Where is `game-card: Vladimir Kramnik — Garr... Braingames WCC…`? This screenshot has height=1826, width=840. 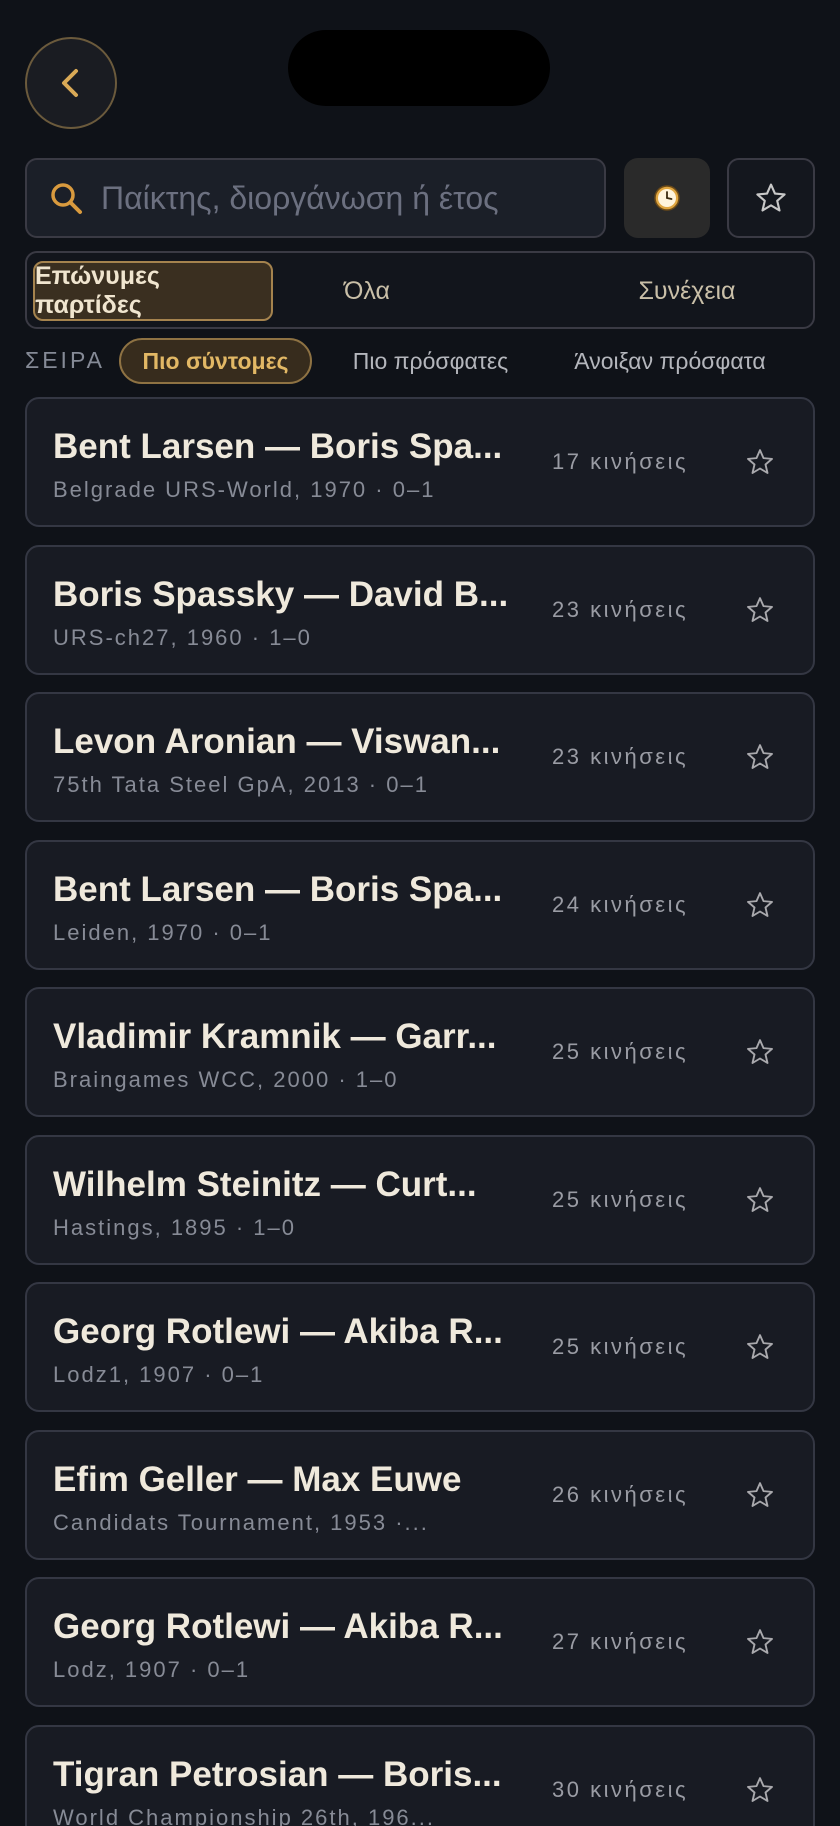
game-card: Vladimir Kramnik — Garr... Braingames WCC… is located at coordinates (420, 1052).